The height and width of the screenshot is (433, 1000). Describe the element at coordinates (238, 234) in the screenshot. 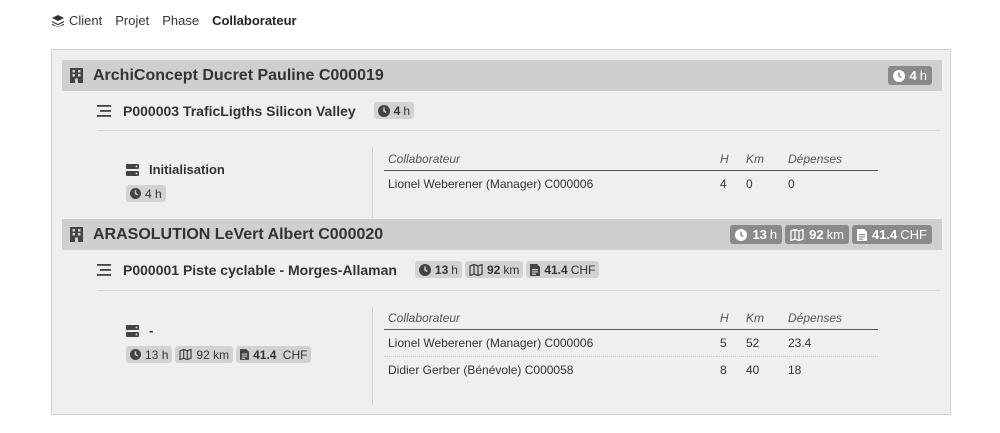

I see `client-title: ARASOLUTION LeVert Albert C000020` at that location.